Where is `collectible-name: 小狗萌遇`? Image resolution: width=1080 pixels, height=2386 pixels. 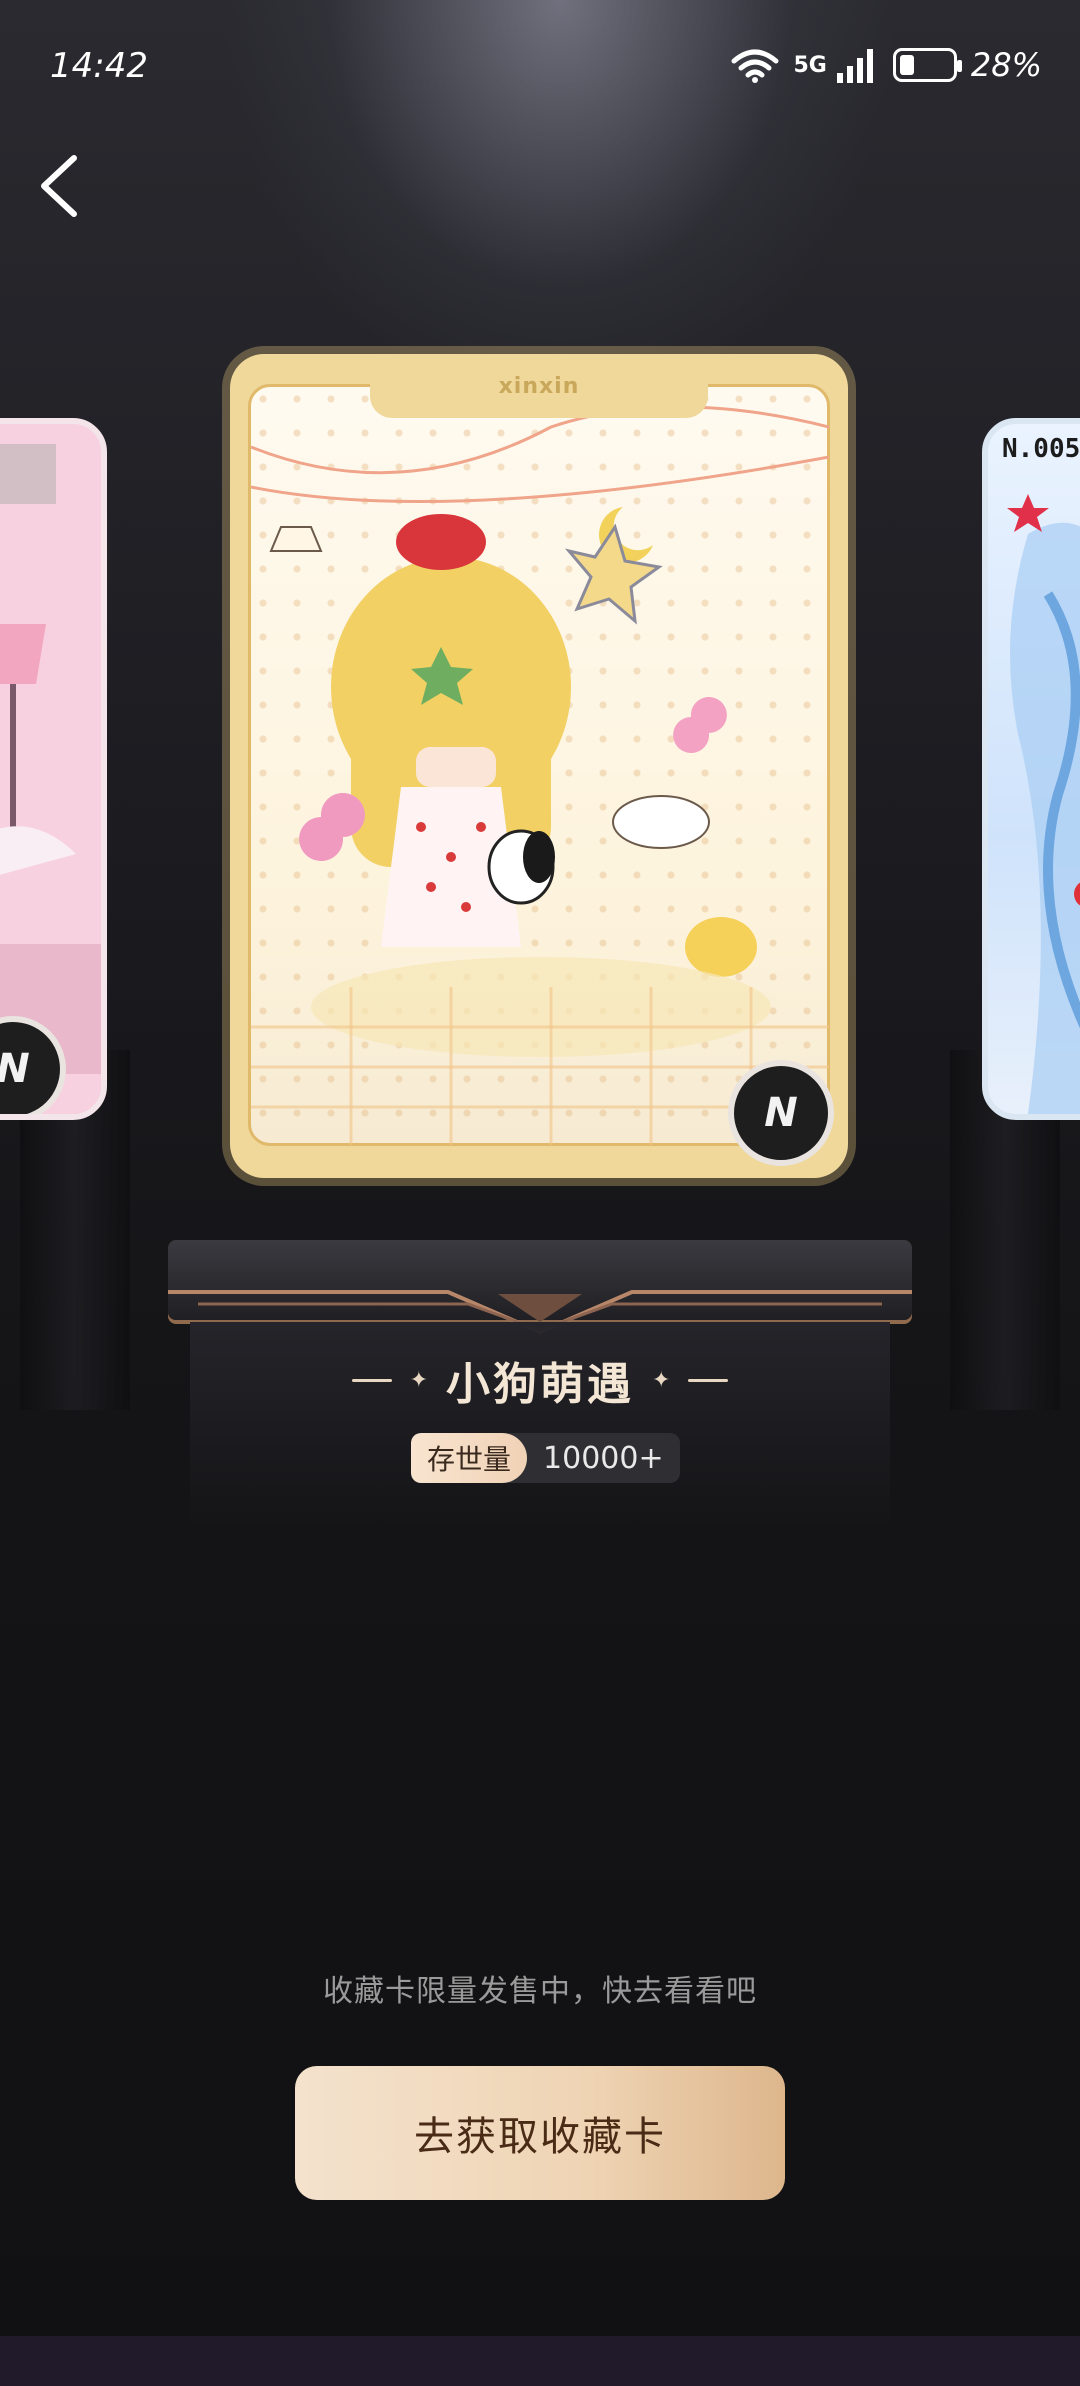
collectible-name: 小狗萌遇 is located at coordinates (540, 1384).